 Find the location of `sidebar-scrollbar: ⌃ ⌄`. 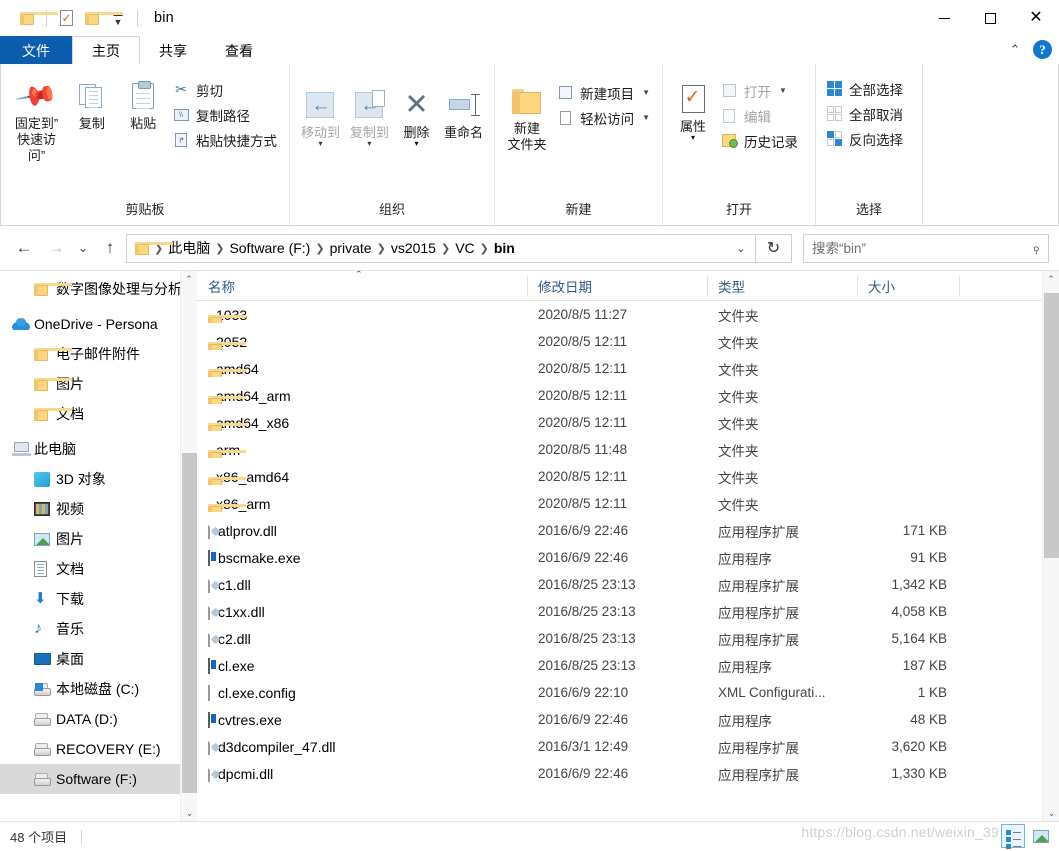

sidebar-scrollbar: ⌃ ⌄ is located at coordinates (188, 546).